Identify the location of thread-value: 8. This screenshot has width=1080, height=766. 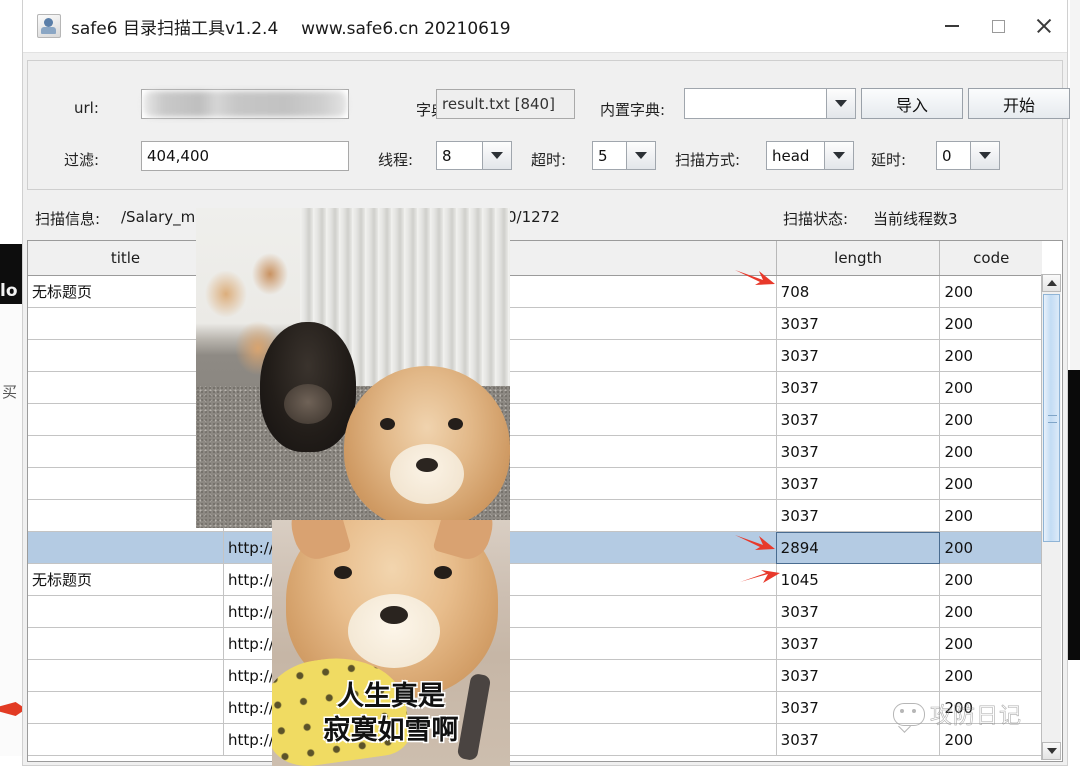
(447, 155).